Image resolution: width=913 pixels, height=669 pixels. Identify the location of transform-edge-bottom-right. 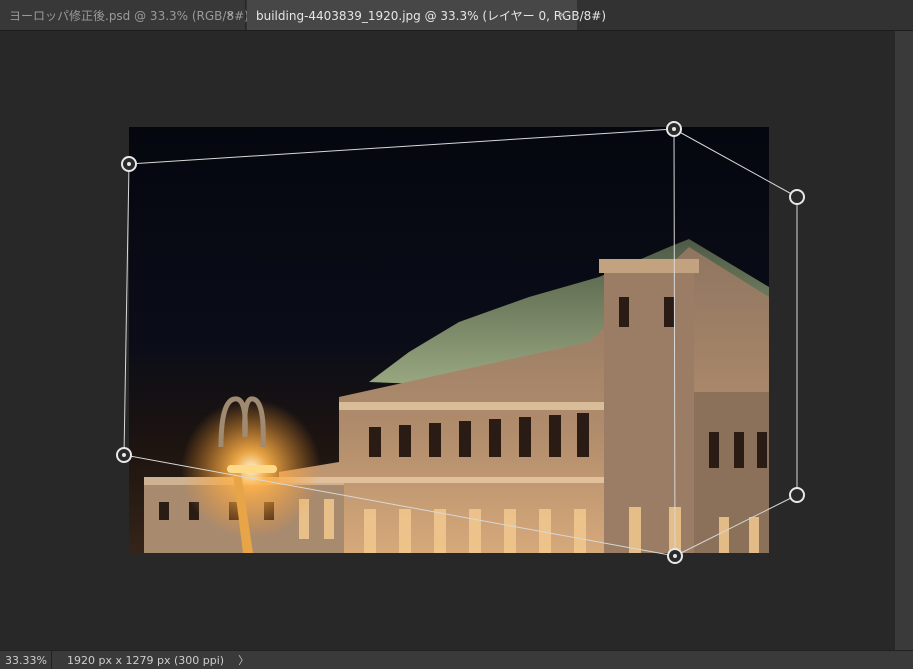
(736, 525).